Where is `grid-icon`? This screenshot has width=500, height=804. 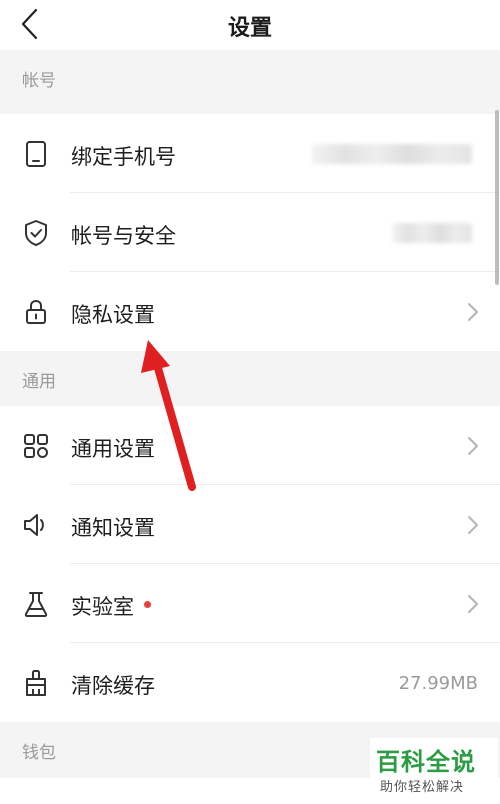 grid-icon is located at coordinates (36, 446).